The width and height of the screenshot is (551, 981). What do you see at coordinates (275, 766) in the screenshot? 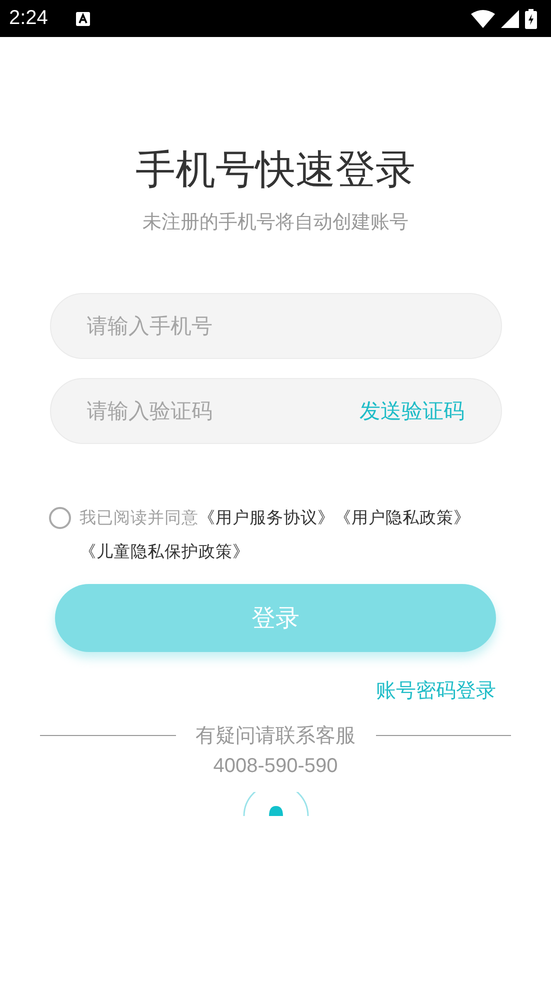
I see `support-phone: 4008-590-590` at bounding box center [275, 766].